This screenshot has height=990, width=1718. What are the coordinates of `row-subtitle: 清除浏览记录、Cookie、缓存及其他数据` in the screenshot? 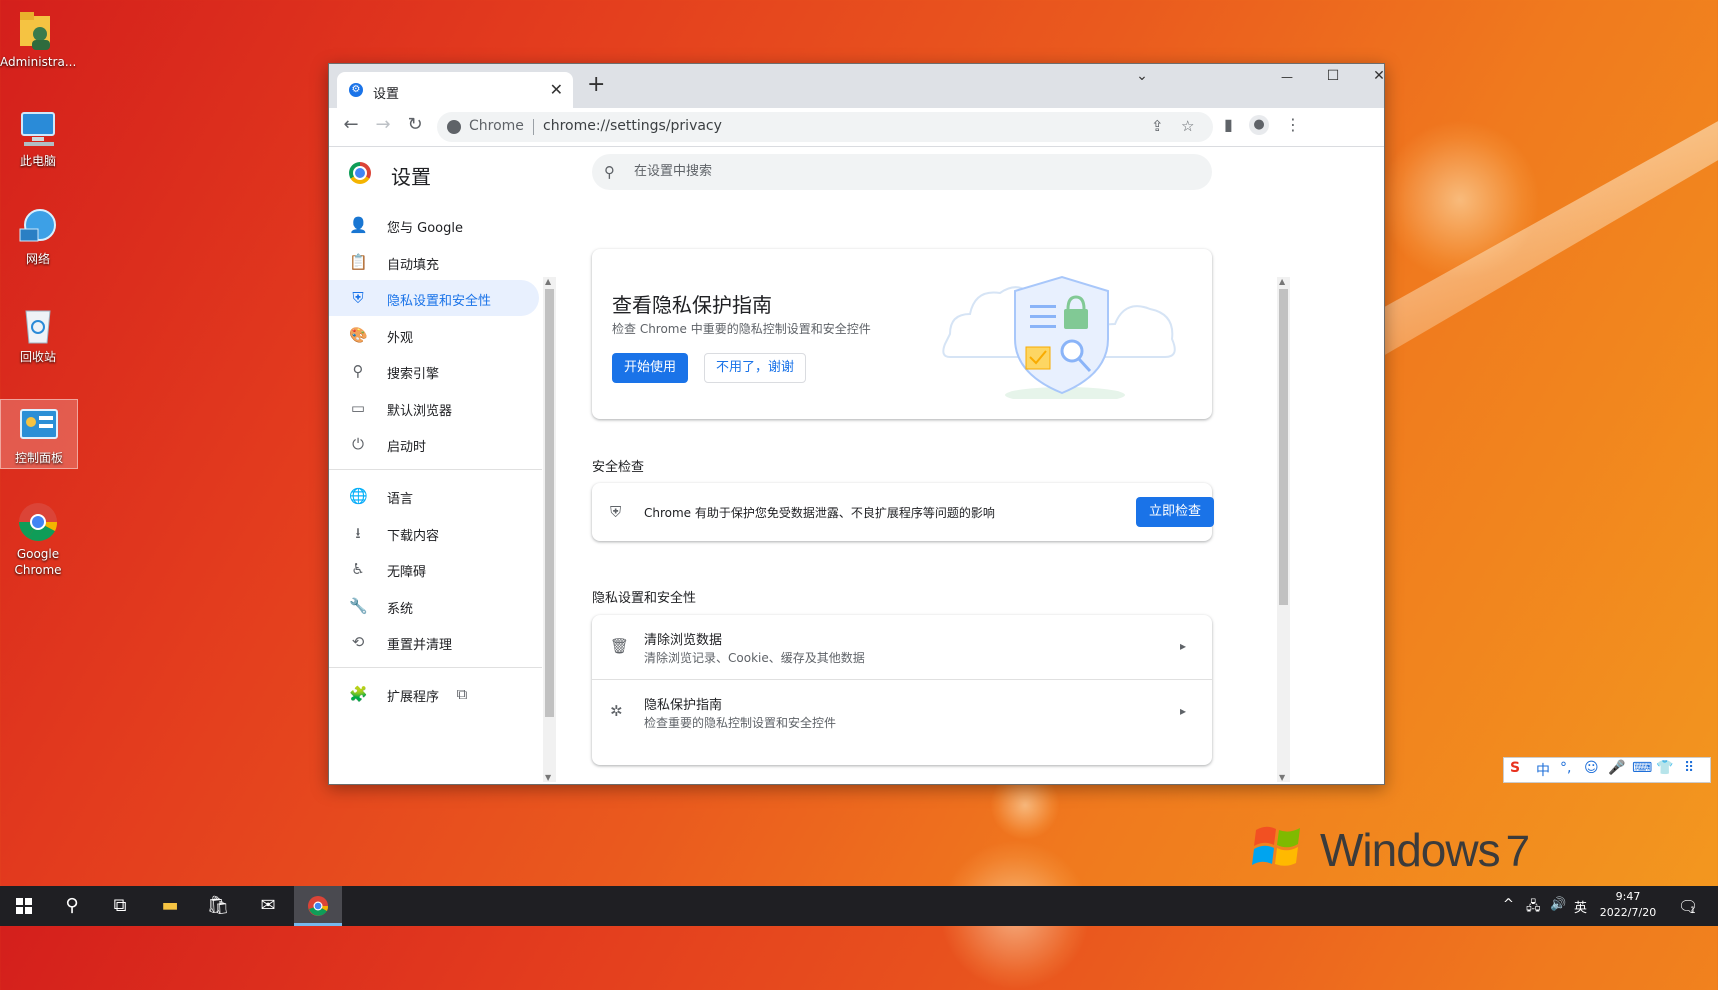 It's located at (754, 658).